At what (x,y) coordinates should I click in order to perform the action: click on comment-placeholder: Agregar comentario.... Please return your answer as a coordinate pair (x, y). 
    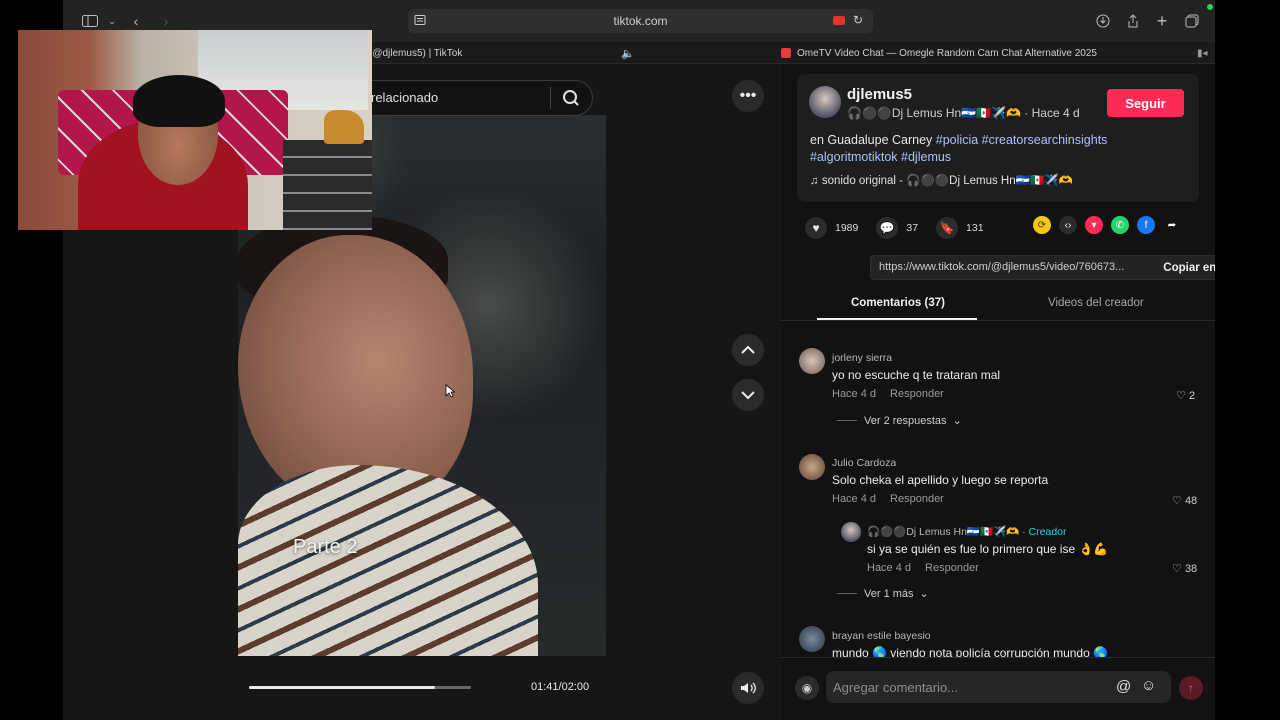
    Looking at the image, I should click on (896, 687).